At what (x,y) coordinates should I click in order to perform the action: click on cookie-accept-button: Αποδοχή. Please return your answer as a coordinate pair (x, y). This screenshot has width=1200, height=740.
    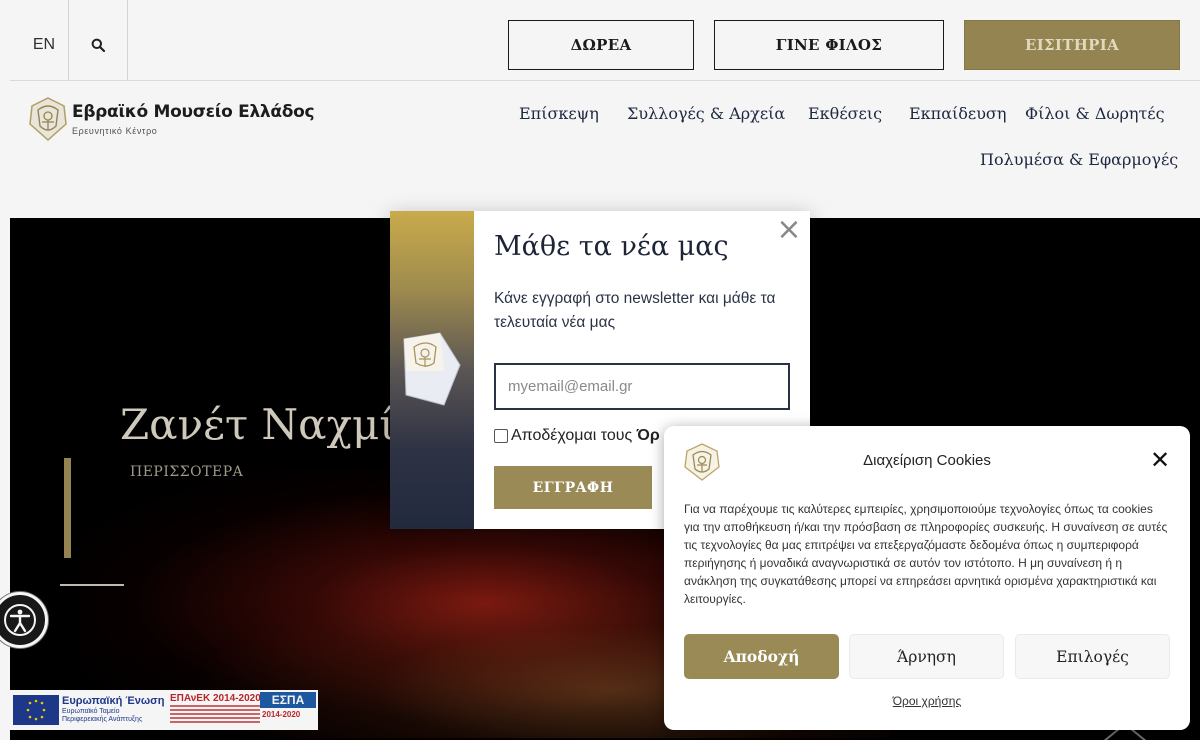
    Looking at the image, I should click on (761, 656).